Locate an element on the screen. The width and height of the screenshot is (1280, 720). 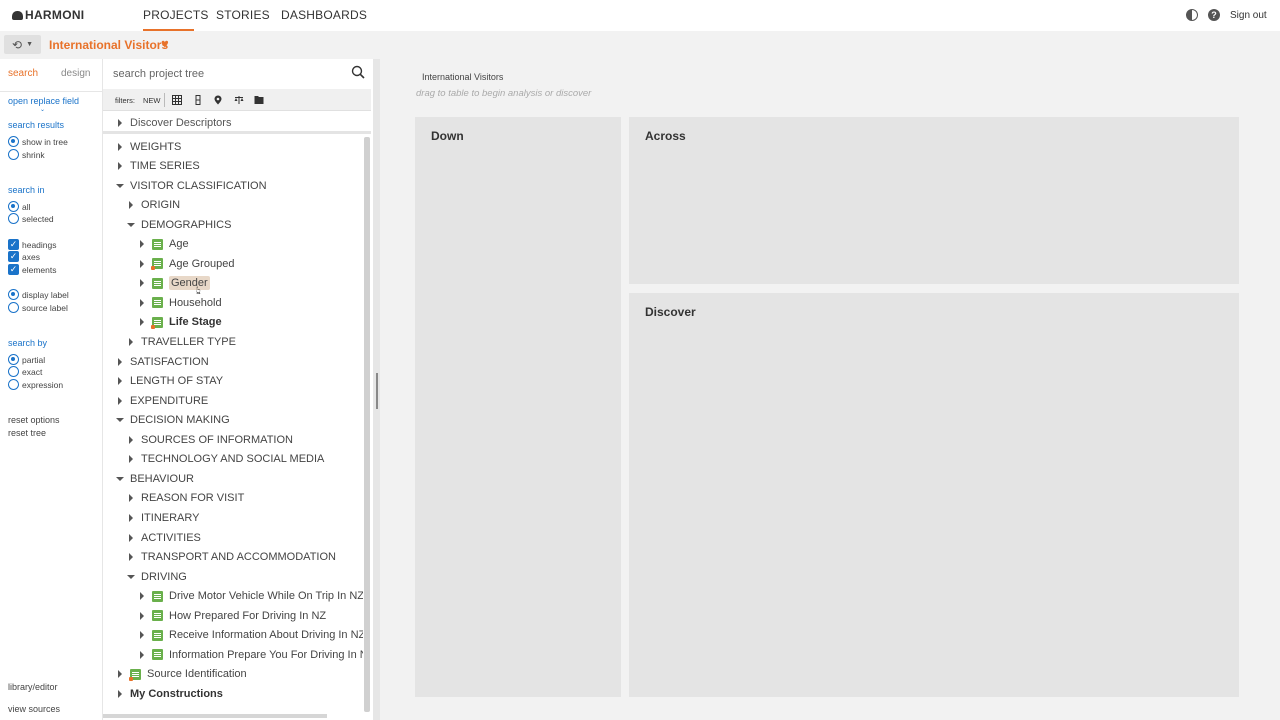
tree-item: Life Stage is located at coordinates (179, 322).